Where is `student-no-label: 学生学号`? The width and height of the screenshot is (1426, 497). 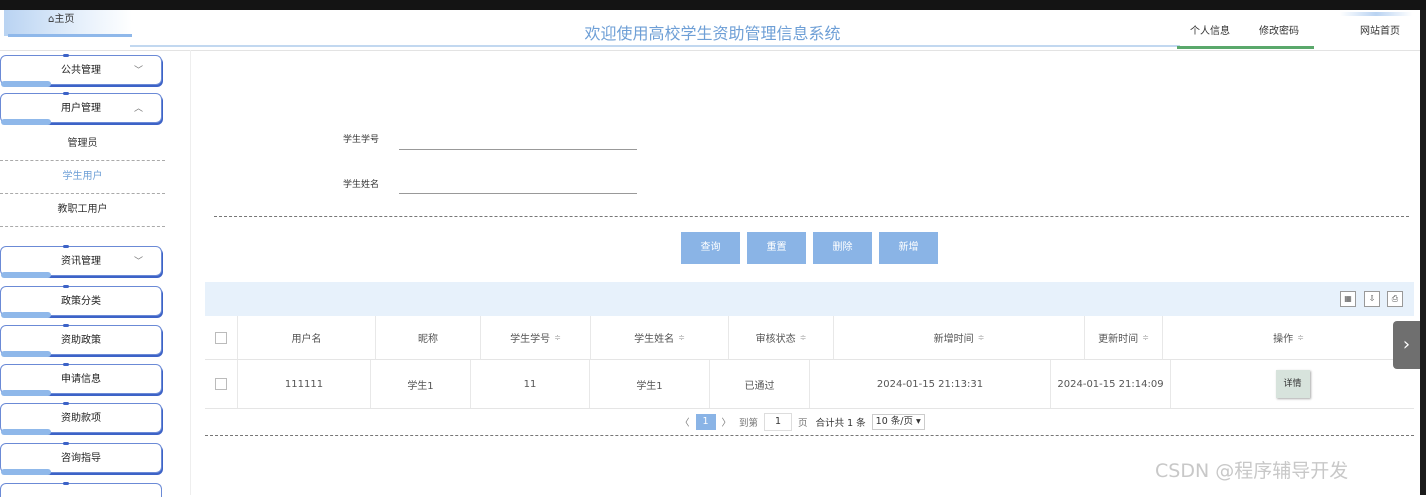
student-no-label: 学生学号 is located at coordinates (361, 140).